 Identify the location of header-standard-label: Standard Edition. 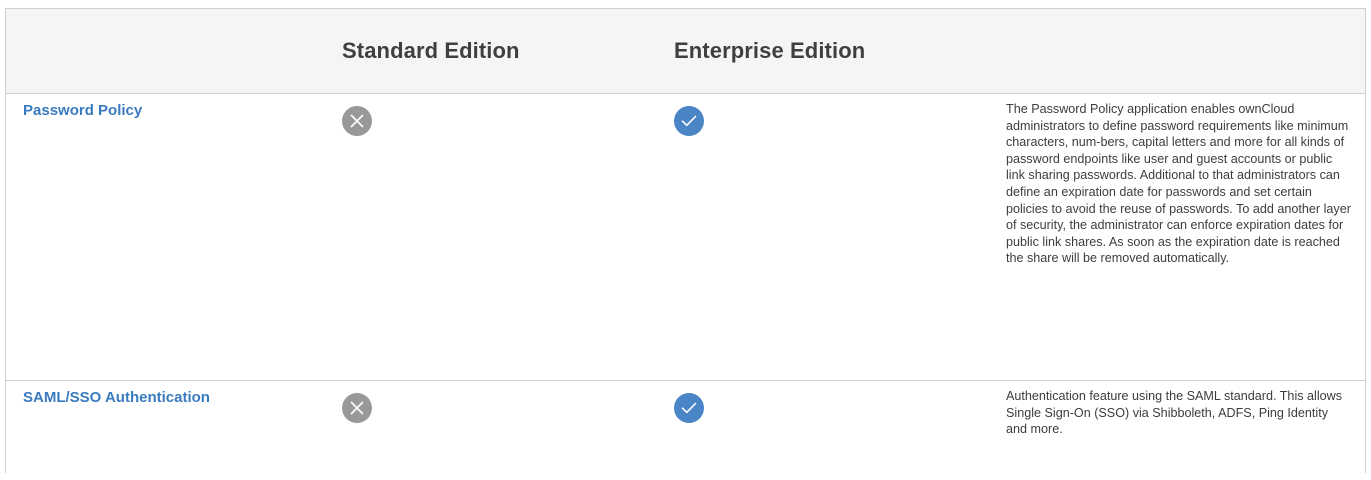
(431, 50).